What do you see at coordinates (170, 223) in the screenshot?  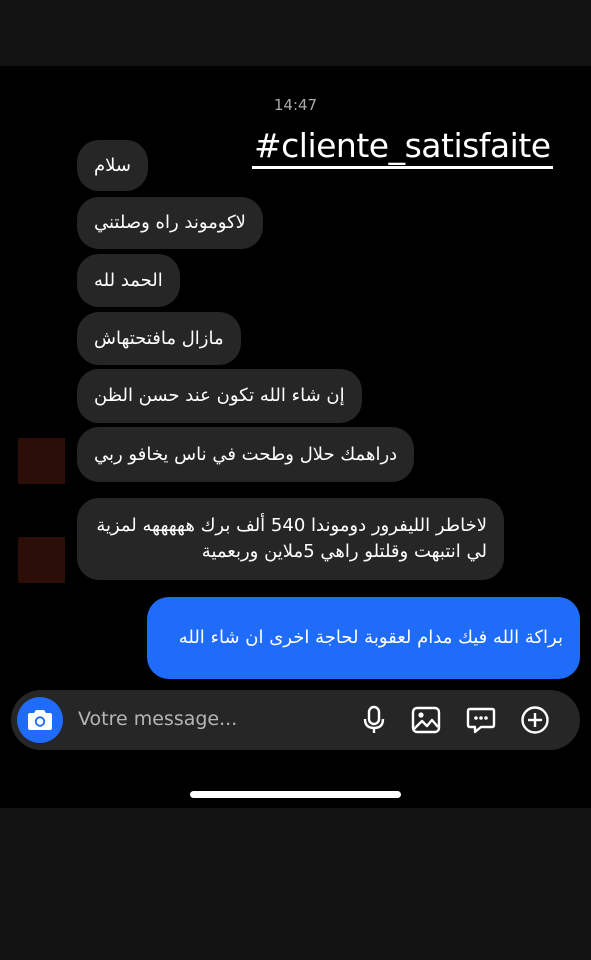 I see `incoming-message: لاكوموند راه وصلتني` at bounding box center [170, 223].